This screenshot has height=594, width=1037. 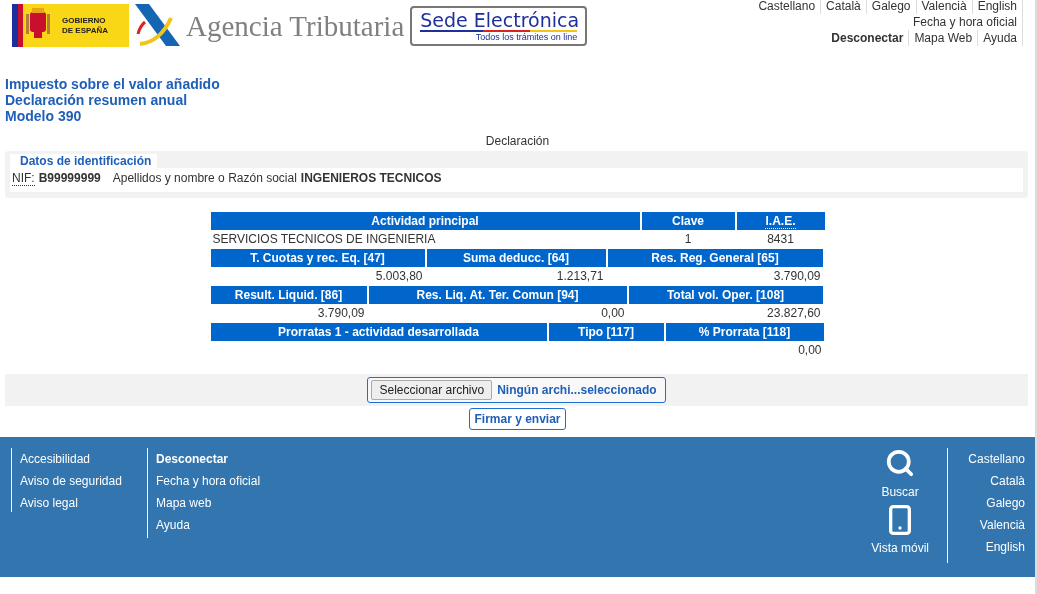 What do you see at coordinates (295, 26) in the screenshot?
I see `agency-name: Agencia Tributaria` at bounding box center [295, 26].